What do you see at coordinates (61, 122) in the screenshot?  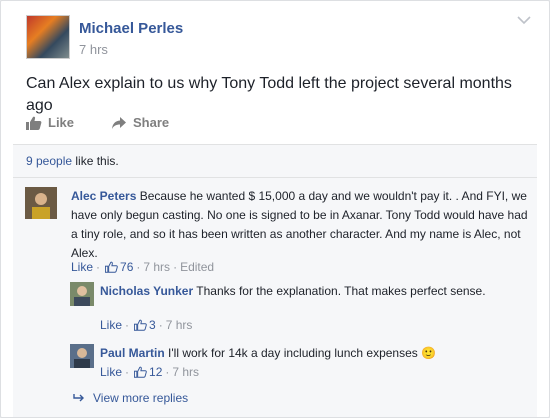 I see `like-label: Like` at bounding box center [61, 122].